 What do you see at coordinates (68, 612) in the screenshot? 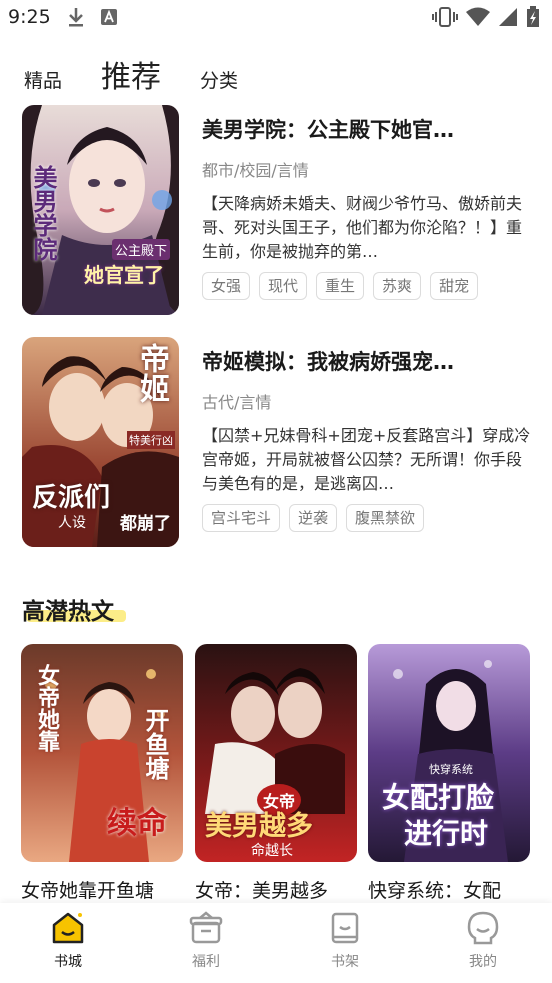
I see `section-title: 高潜热文` at bounding box center [68, 612].